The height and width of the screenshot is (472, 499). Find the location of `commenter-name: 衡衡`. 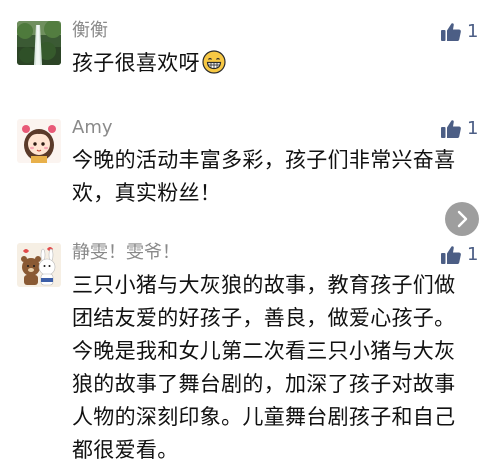

commenter-name: 衡衡 is located at coordinates (90, 31).